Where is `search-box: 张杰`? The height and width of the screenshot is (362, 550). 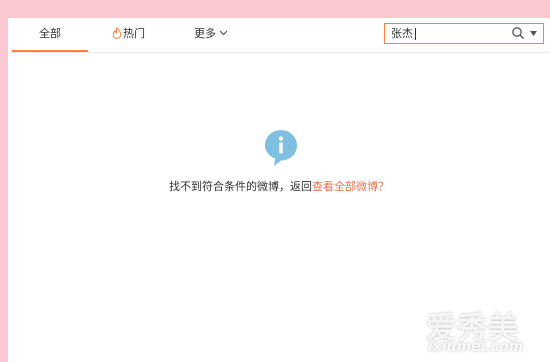 search-box: 张杰 is located at coordinates (464, 33).